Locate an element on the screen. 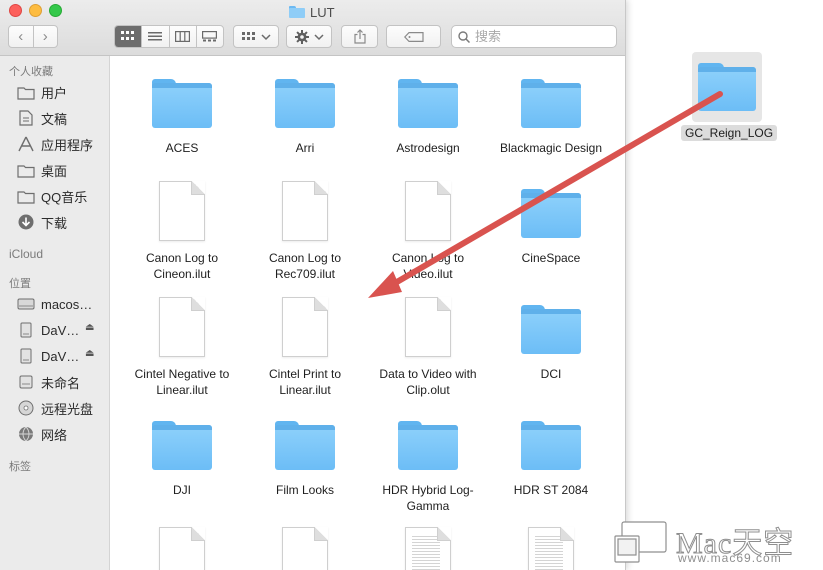 The height and width of the screenshot is (570, 823). download-icon is located at coordinates (26, 222).